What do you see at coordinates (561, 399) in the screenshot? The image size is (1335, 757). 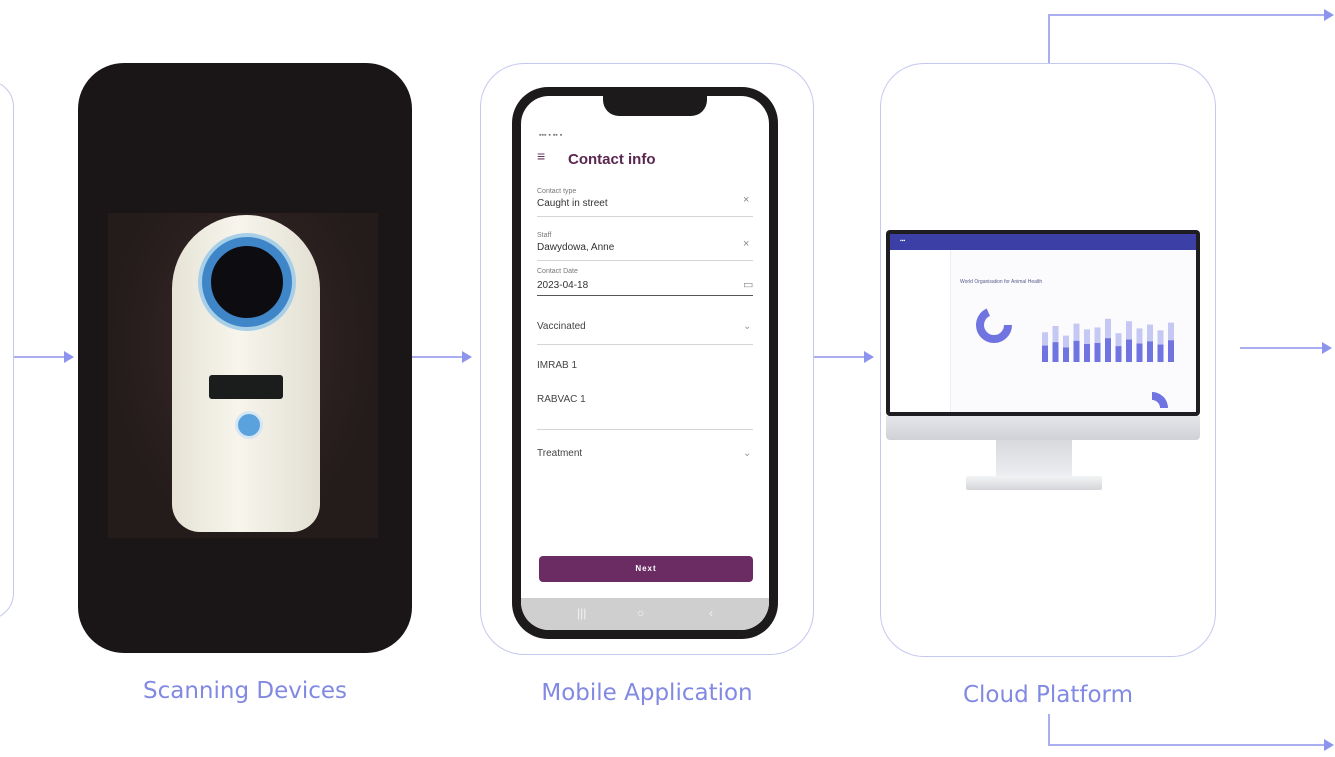 I see `vaccine-item: RABVAC 1` at bounding box center [561, 399].